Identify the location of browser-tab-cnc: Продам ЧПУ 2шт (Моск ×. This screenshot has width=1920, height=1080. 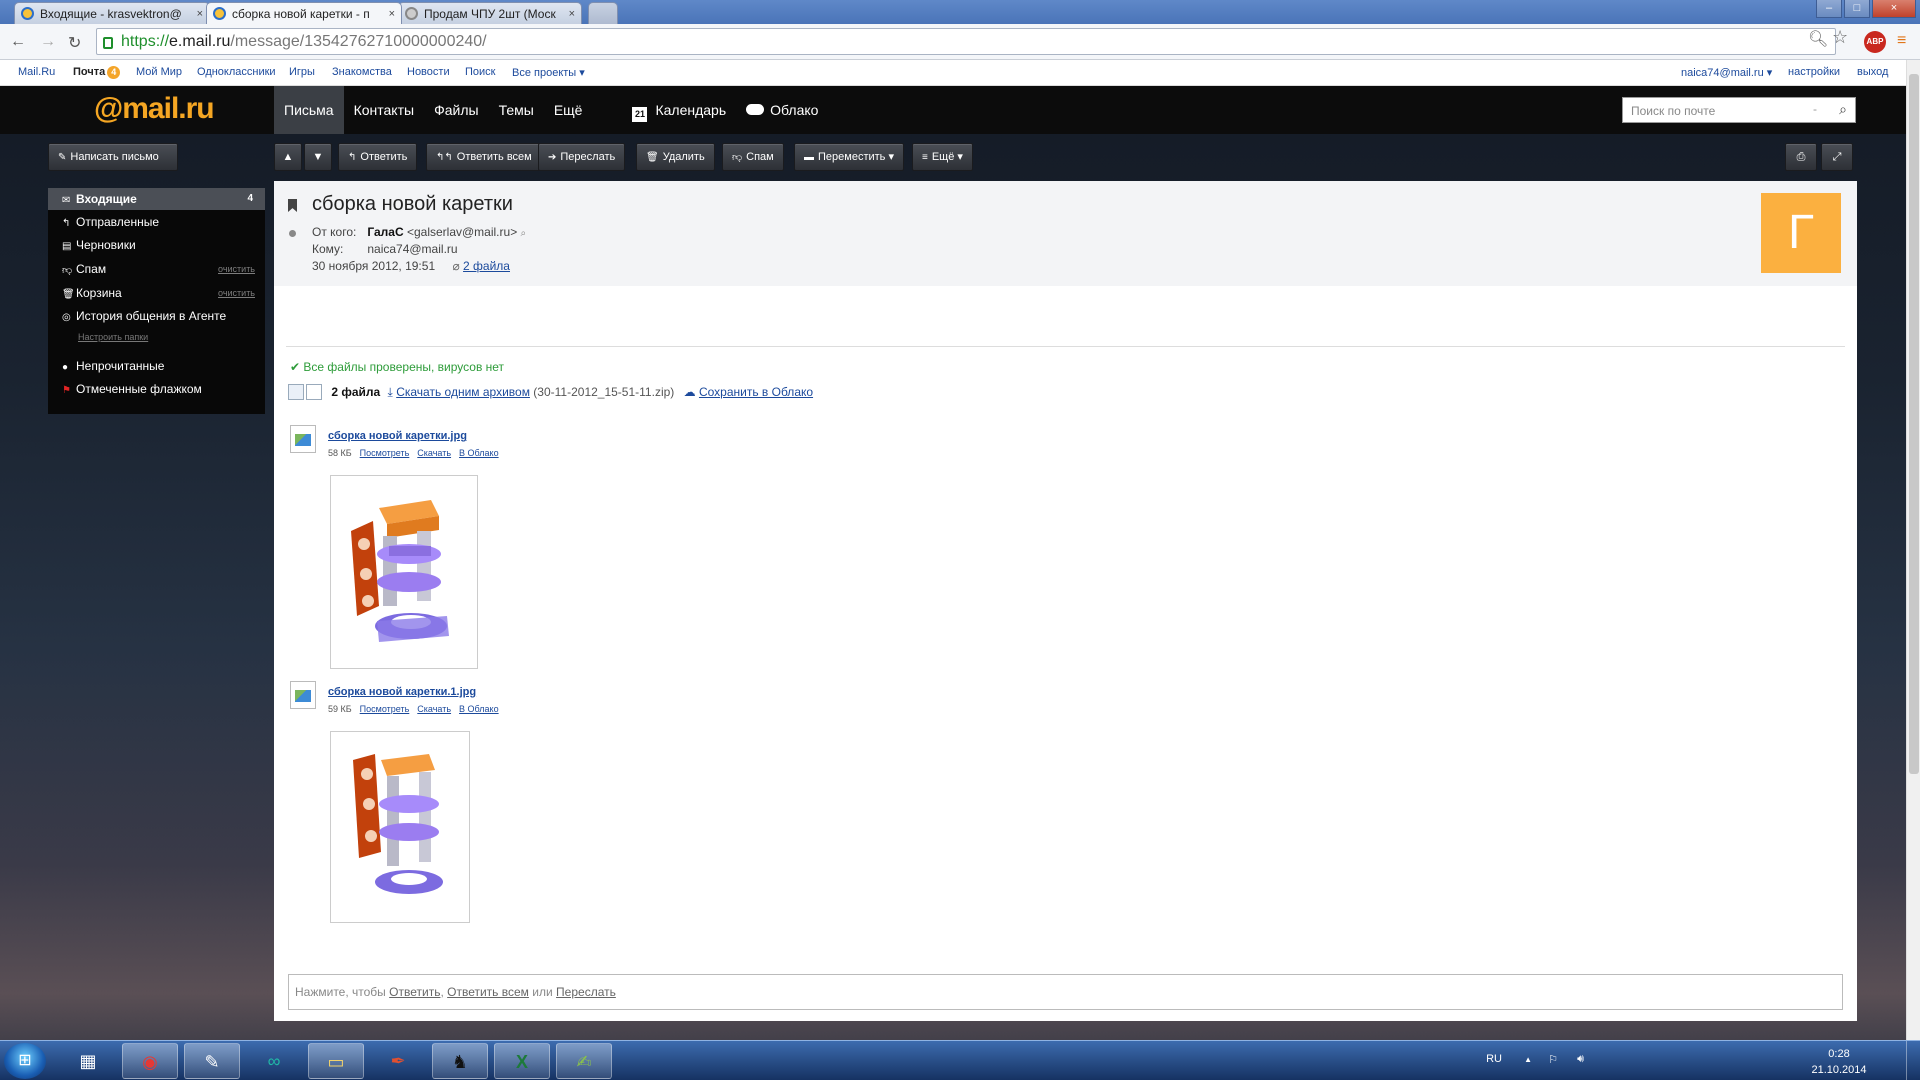
(490, 13).